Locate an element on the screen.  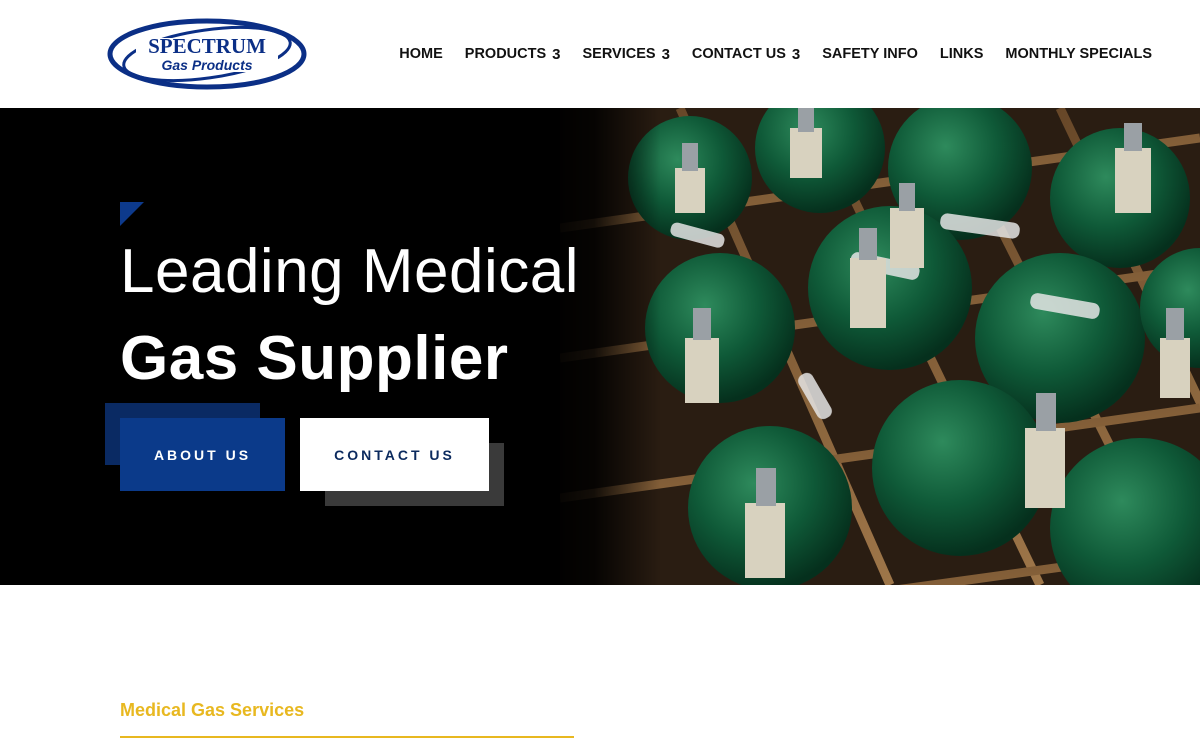
hero-image-fade is located at coordinates (600, 346).